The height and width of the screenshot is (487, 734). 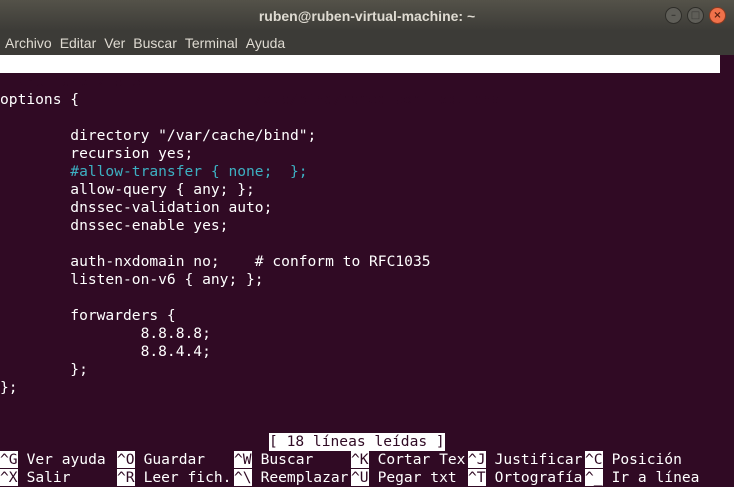 I want to click on close-icon: ×, so click(x=717, y=15).